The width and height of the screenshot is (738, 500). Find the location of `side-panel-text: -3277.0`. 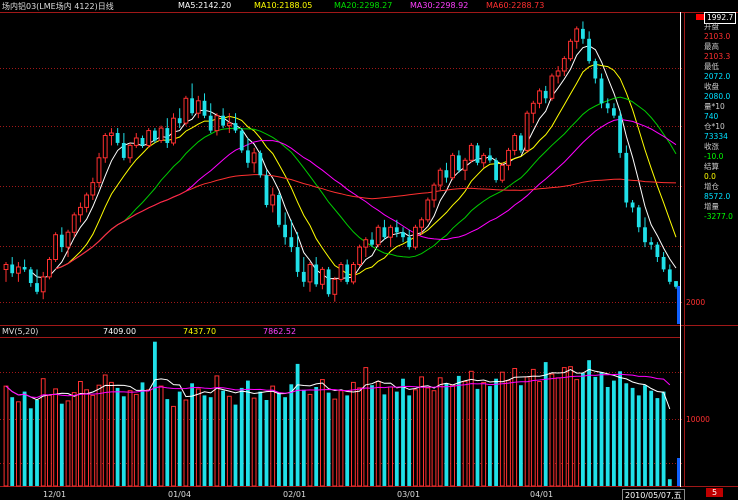

side-panel-text: -3277.0 is located at coordinates (718, 216).